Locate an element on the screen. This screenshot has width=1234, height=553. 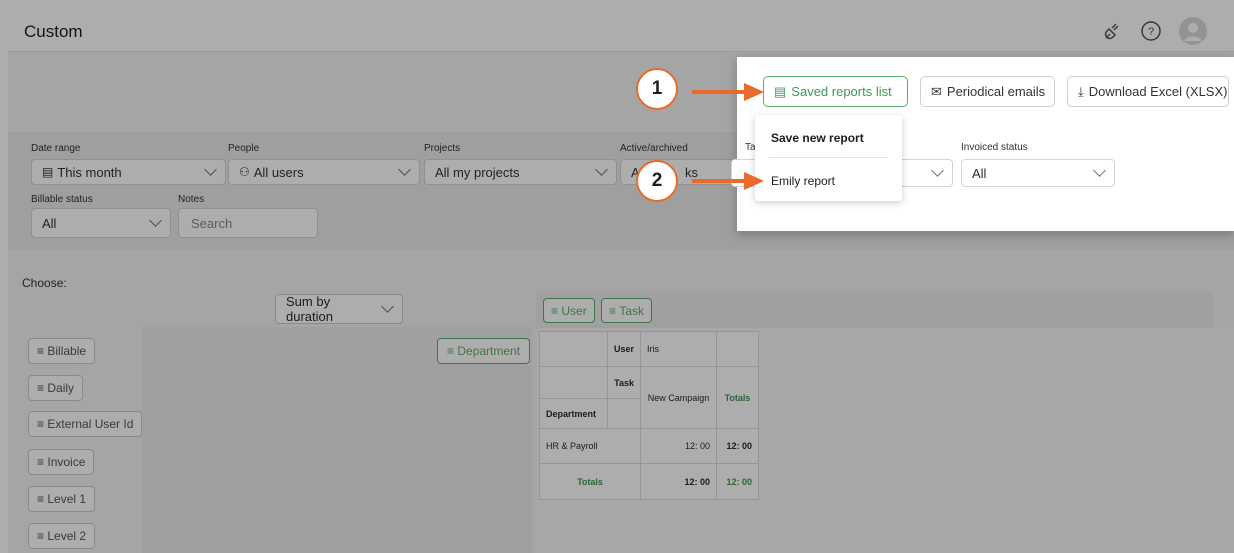
mail-icon: ✉ is located at coordinates (936, 91).